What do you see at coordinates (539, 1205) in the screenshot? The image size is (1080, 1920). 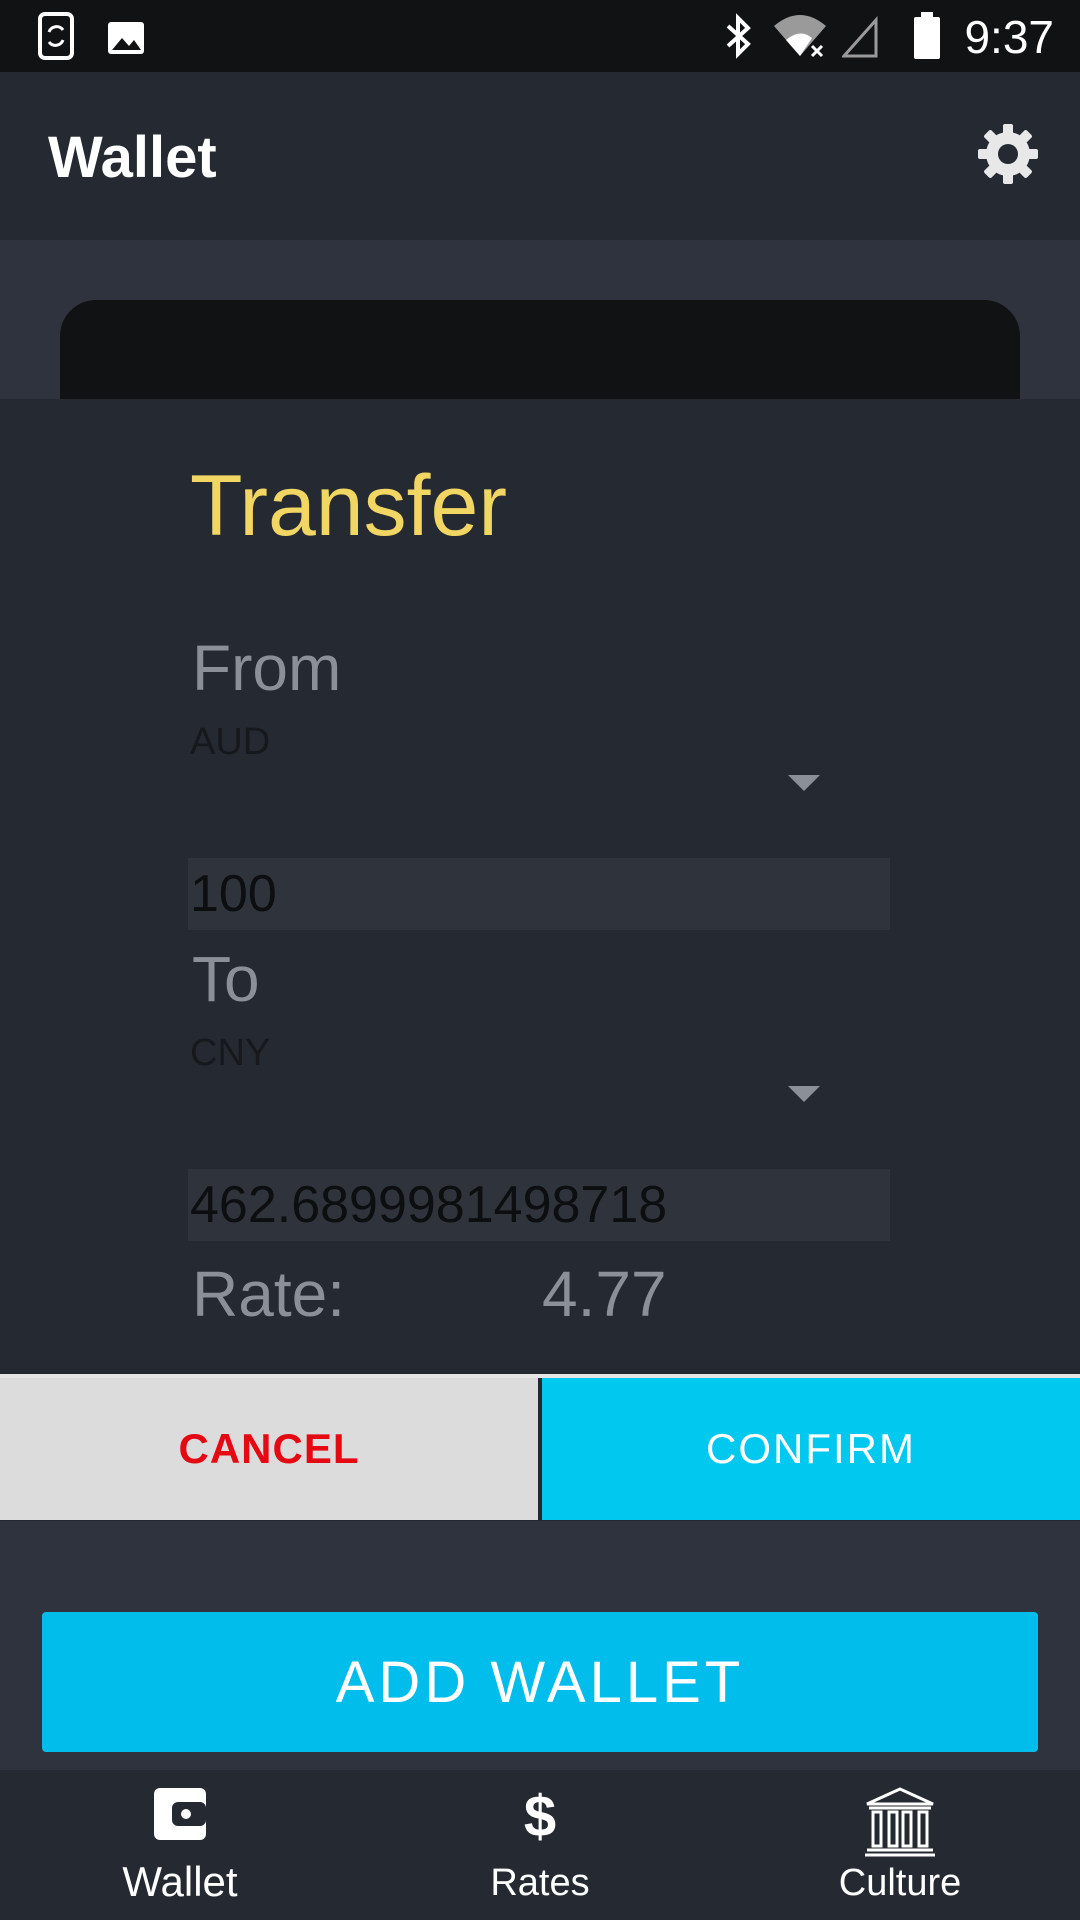 I see `to-amount-input: 462.6899981498718` at bounding box center [539, 1205].